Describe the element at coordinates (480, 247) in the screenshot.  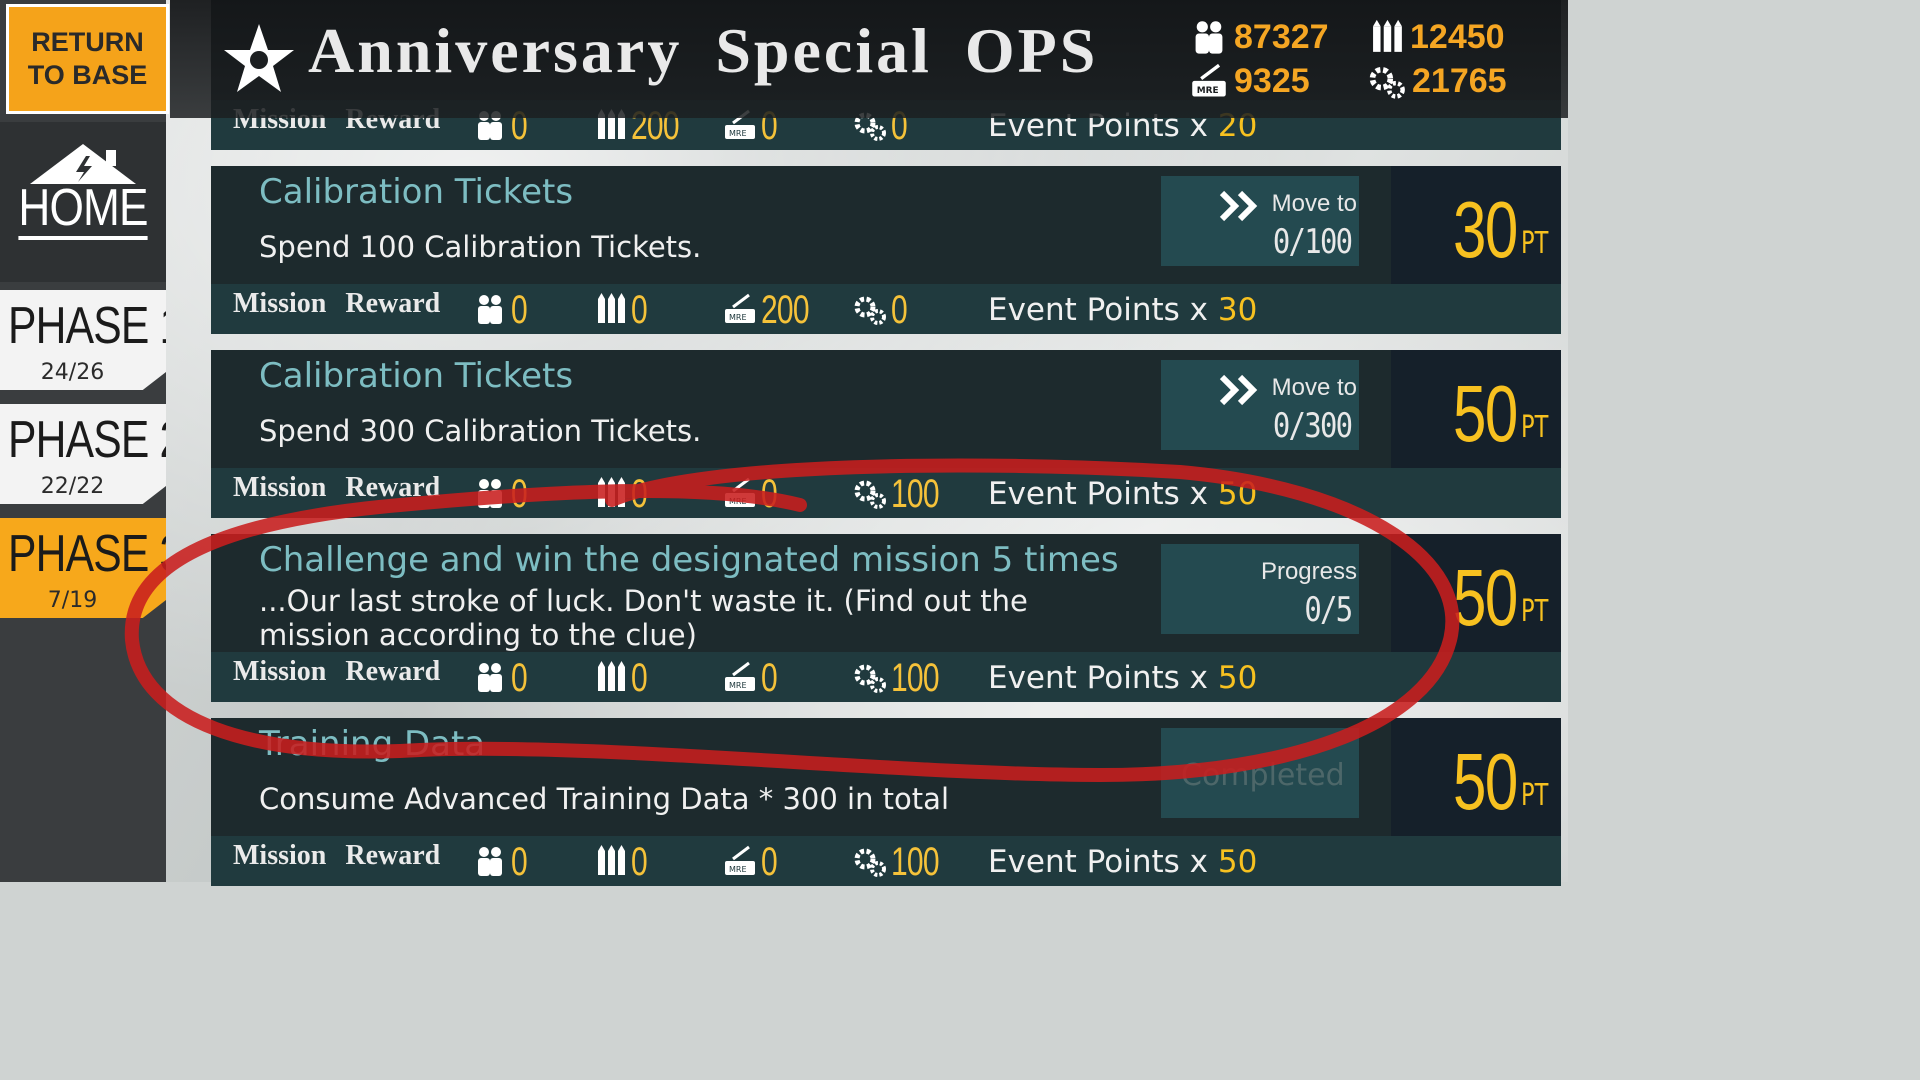
I see `mission-description: Spend 100 Calibration Tickets.` at that location.